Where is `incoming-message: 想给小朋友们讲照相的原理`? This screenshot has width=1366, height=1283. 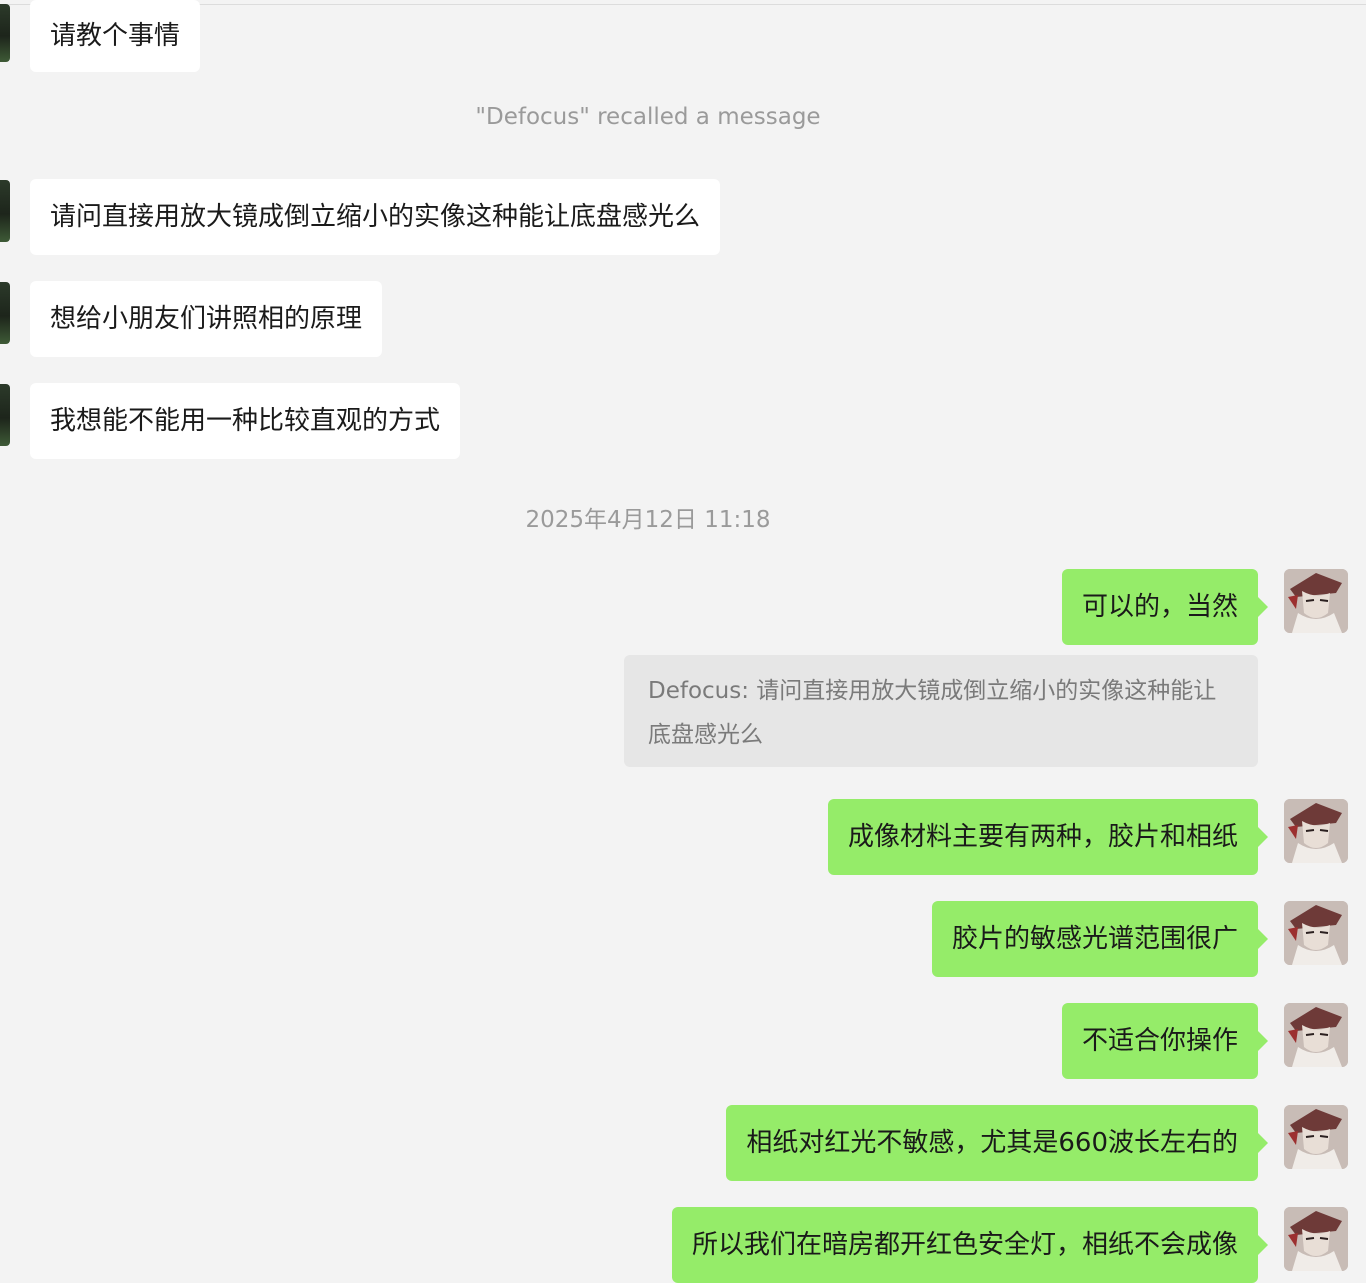
incoming-message: 想给小朋友们讲照相的原理 is located at coordinates (206, 319).